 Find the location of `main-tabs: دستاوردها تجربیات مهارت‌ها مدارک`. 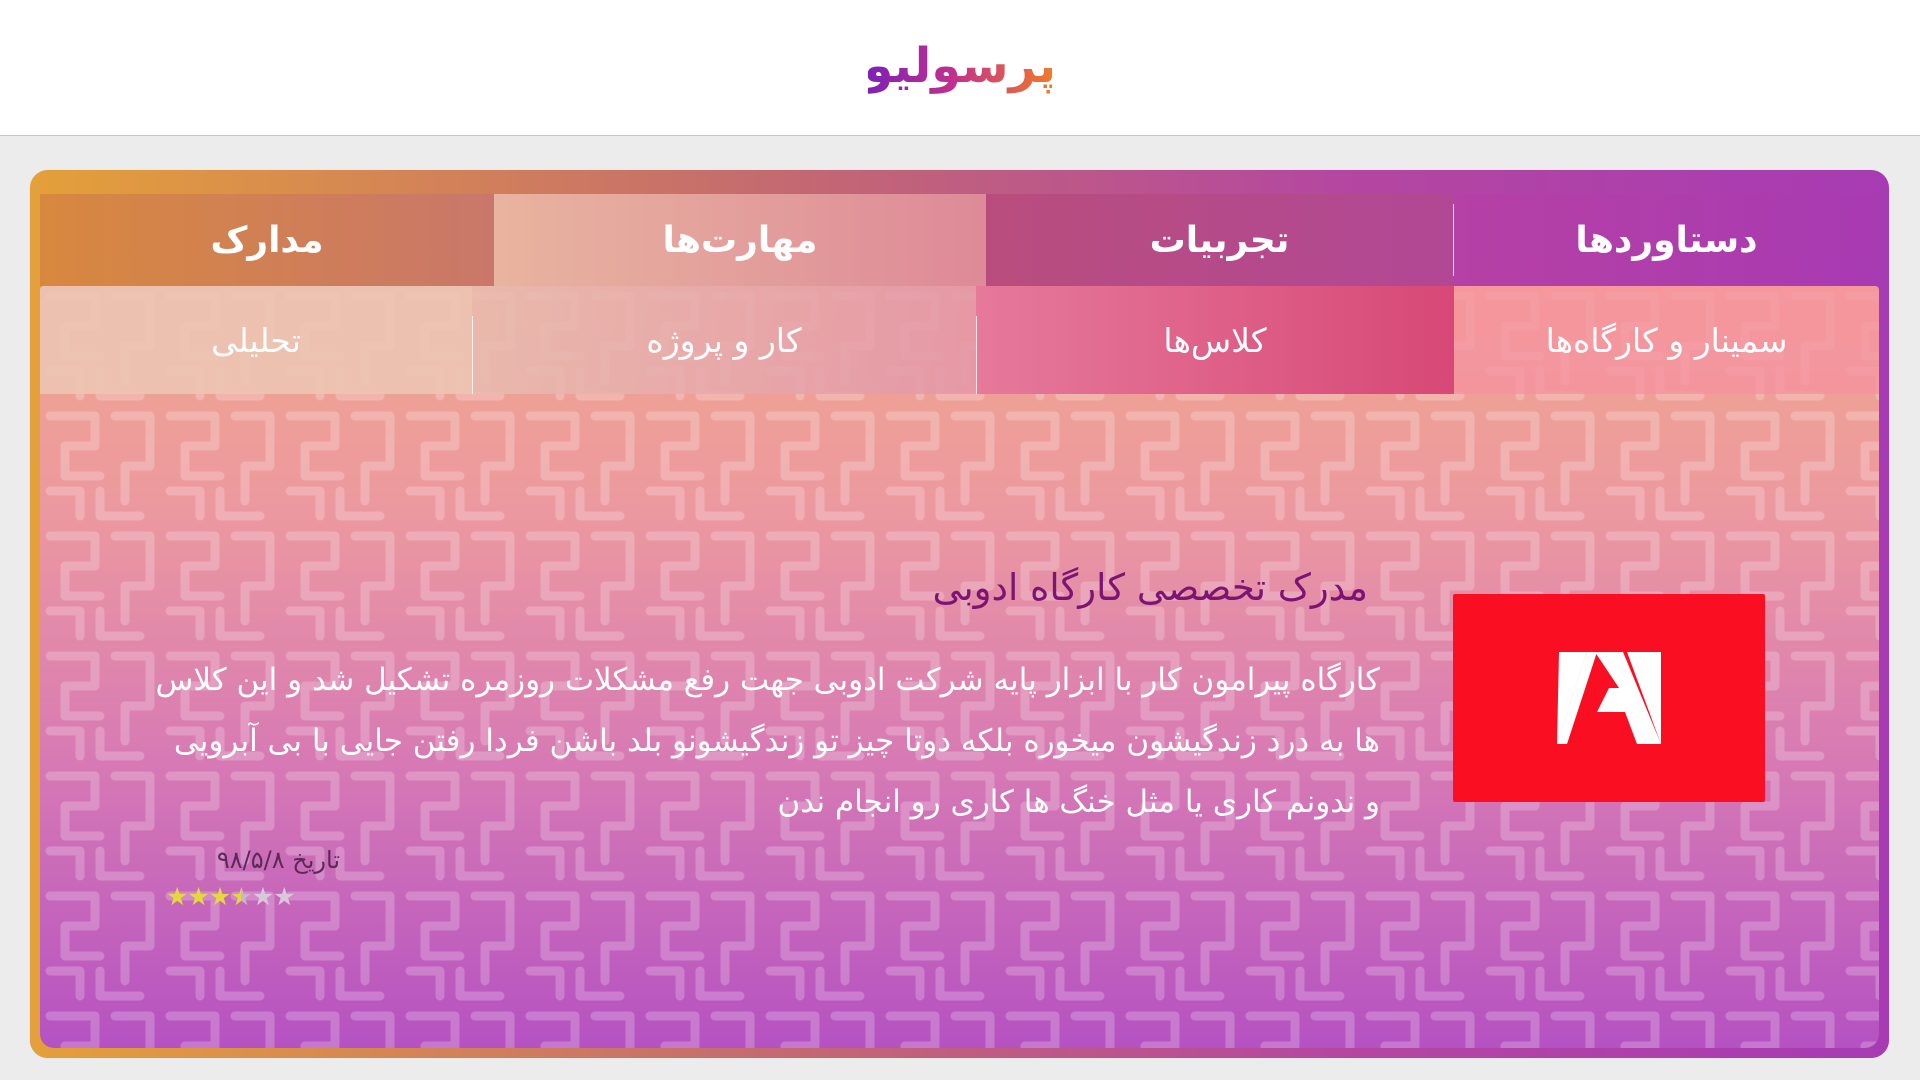

main-tabs: دستاوردها تجربیات مهارت‌ها مدارک is located at coordinates (959, 240).